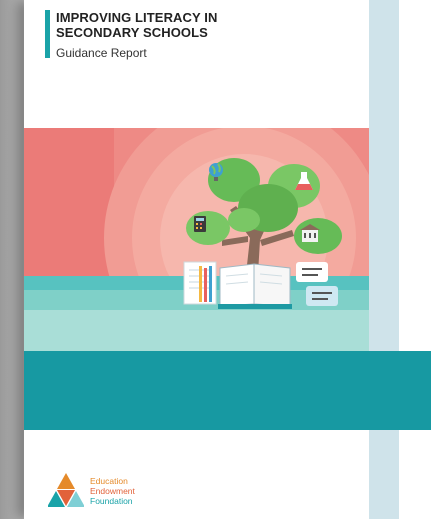 The image size is (431, 519). What do you see at coordinates (111, 501) in the screenshot?
I see `org-line-3: Foundation` at bounding box center [111, 501].